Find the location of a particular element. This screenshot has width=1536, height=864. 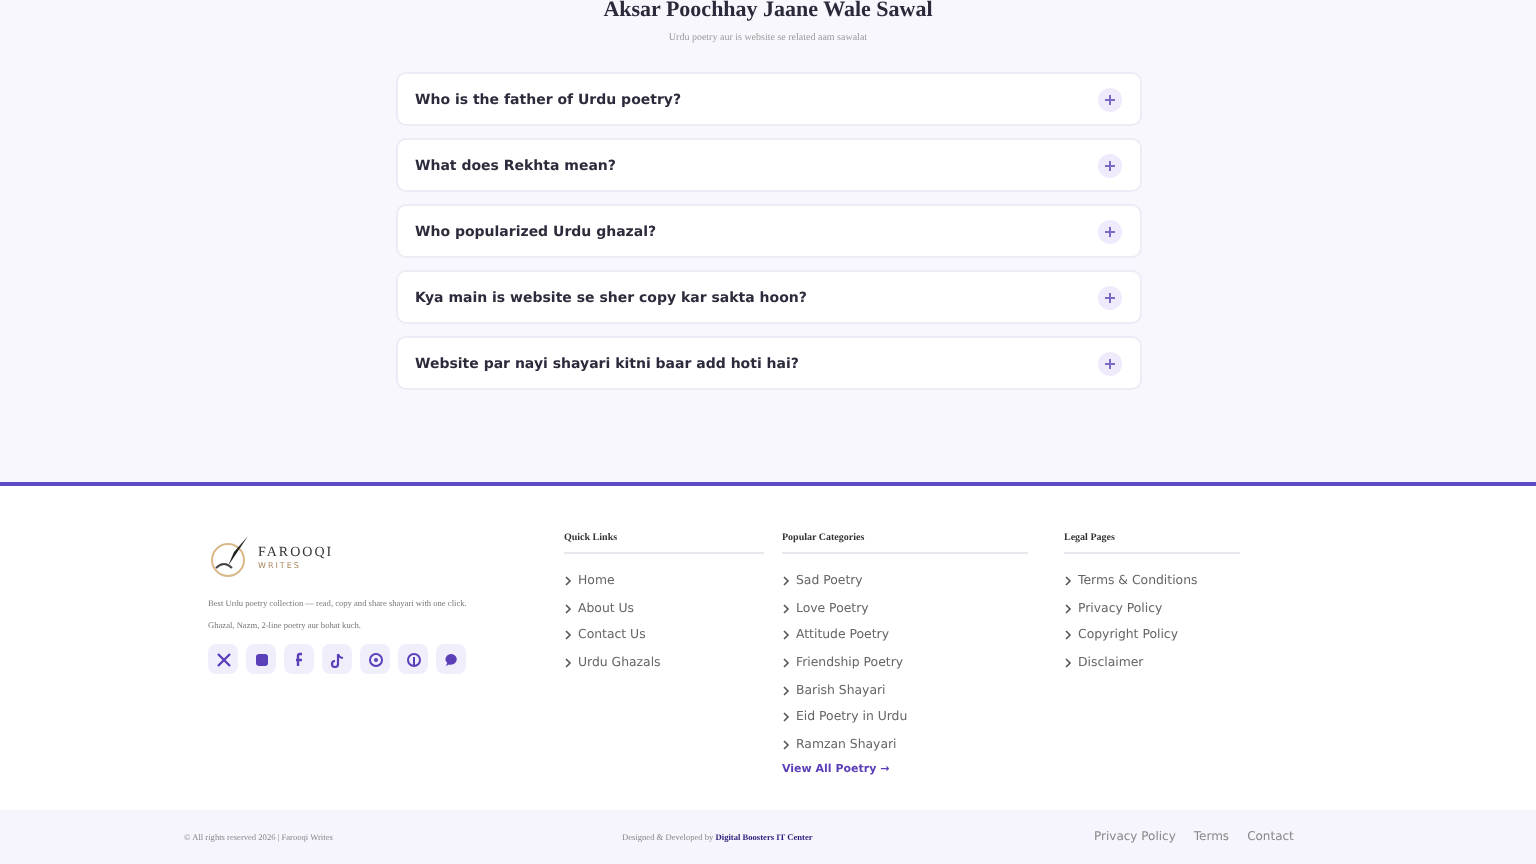

facebook-icon is located at coordinates (299, 659).